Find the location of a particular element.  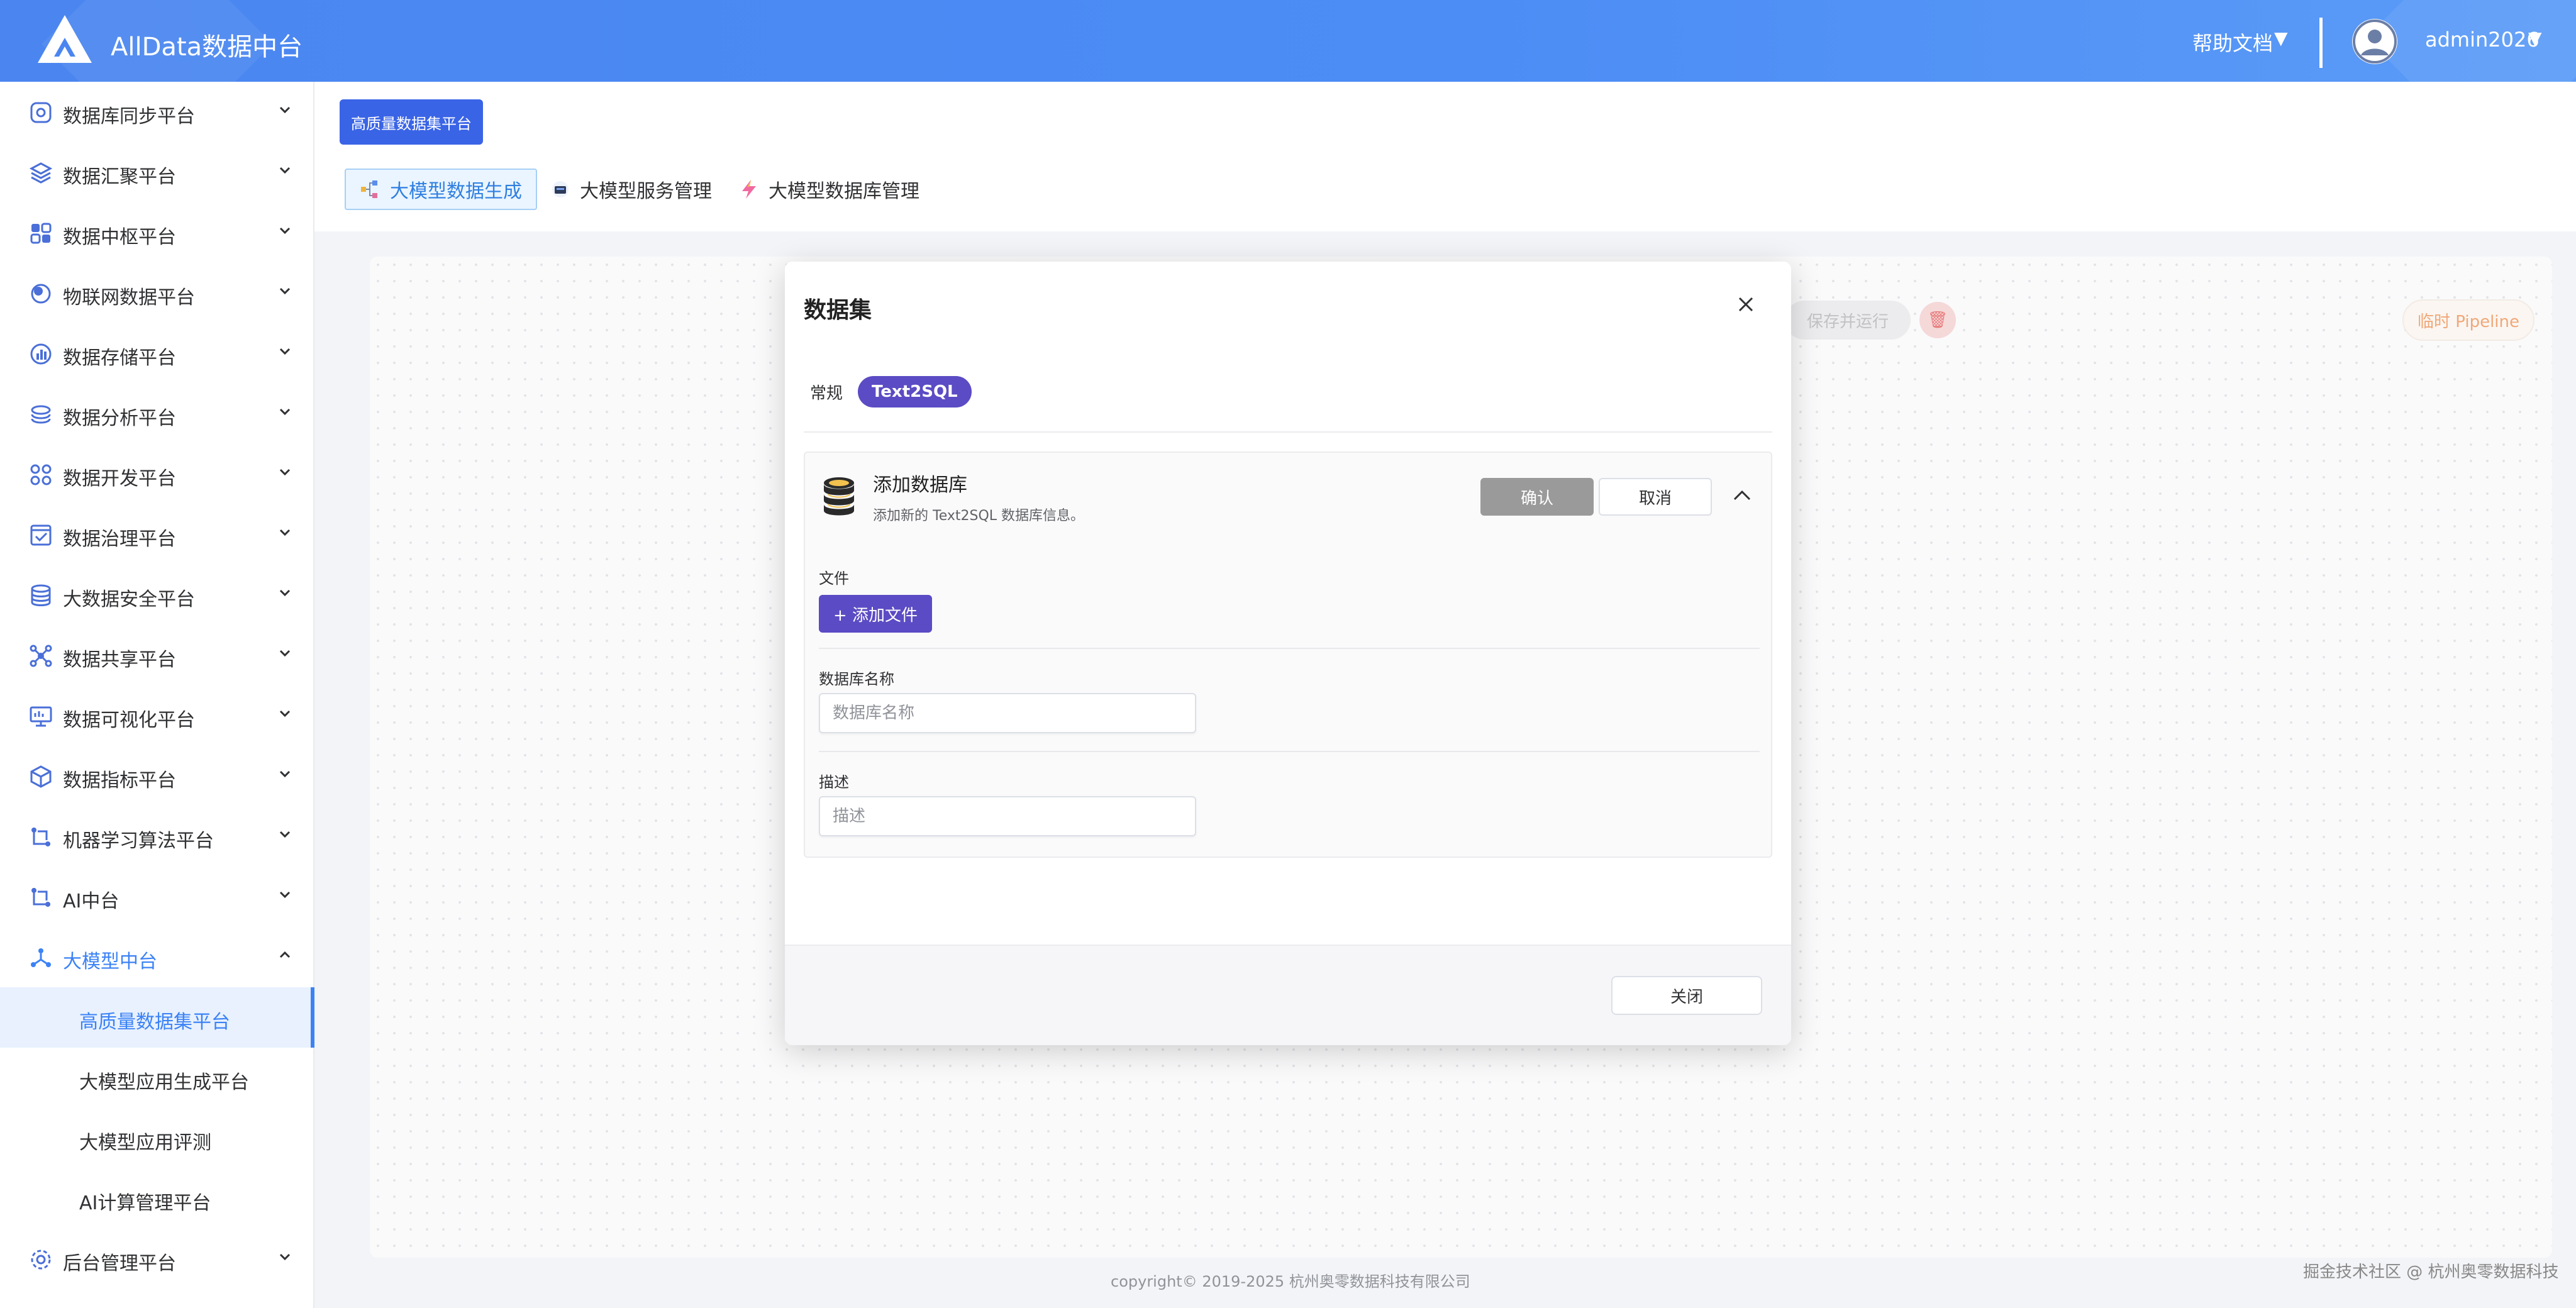

sidebar-item-security: 大数据安全平台 is located at coordinates (157, 595).